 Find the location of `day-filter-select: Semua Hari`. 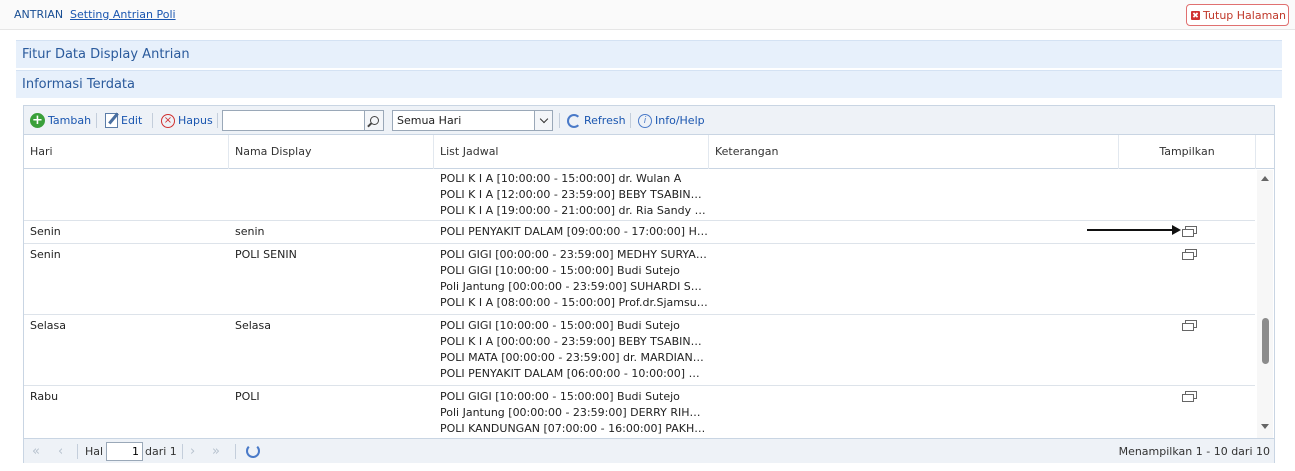

day-filter-select: Semua Hari is located at coordinates (472, 120).